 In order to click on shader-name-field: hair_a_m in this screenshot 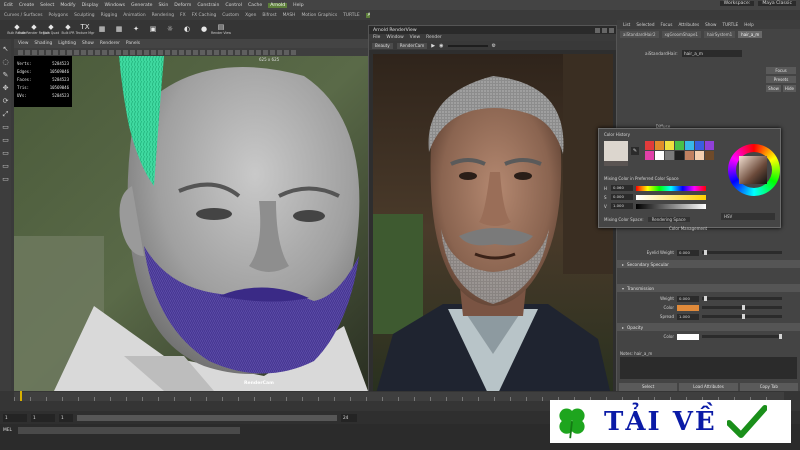, I will do `click(712, 53)`.